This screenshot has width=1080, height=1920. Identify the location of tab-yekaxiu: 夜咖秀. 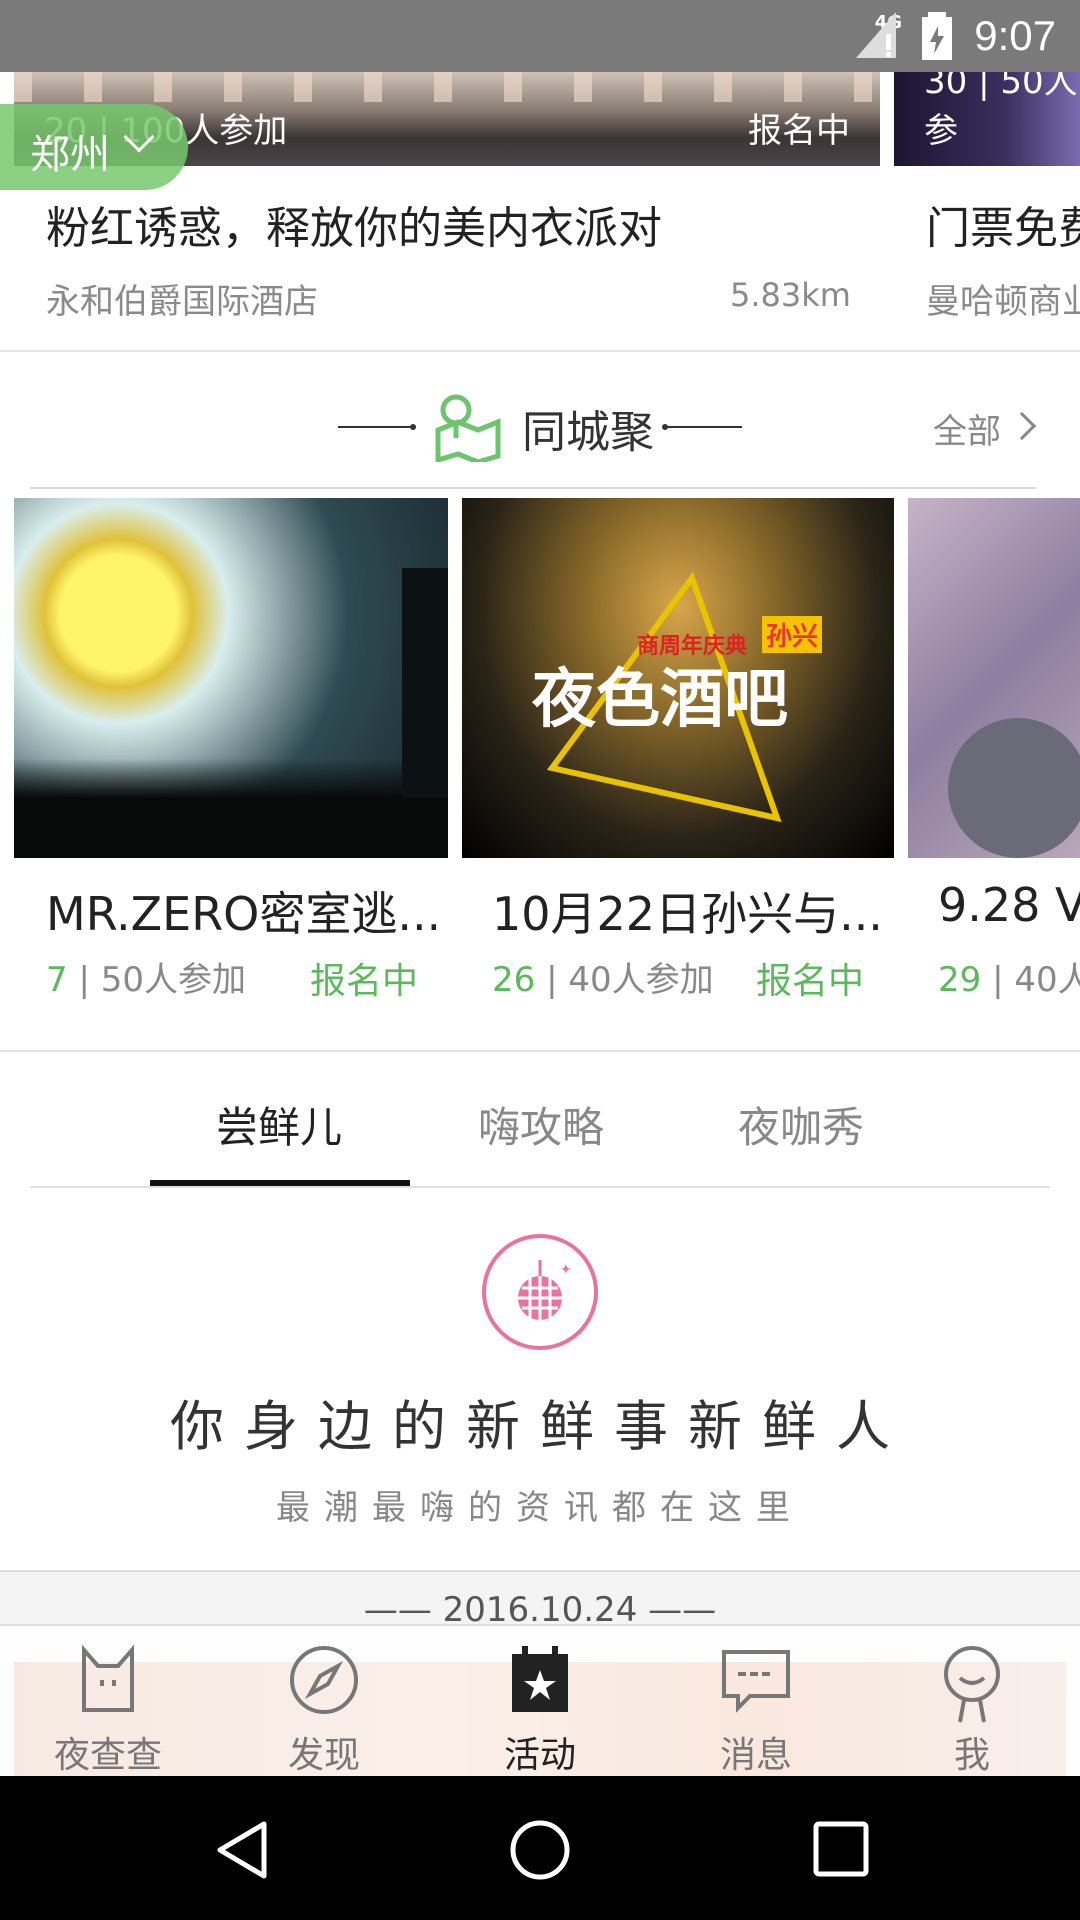
(801, 1124).